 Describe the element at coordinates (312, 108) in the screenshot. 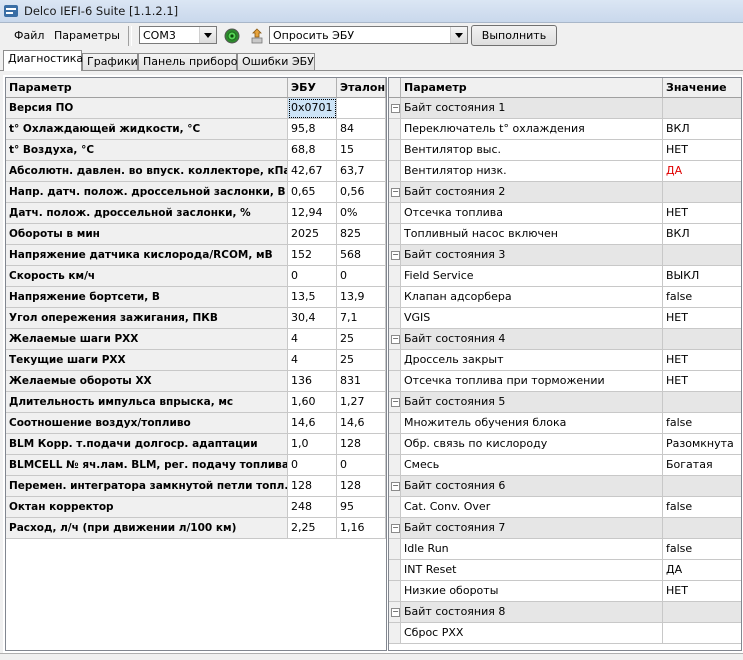

I see `ecu-value: 0x0701` at that location.